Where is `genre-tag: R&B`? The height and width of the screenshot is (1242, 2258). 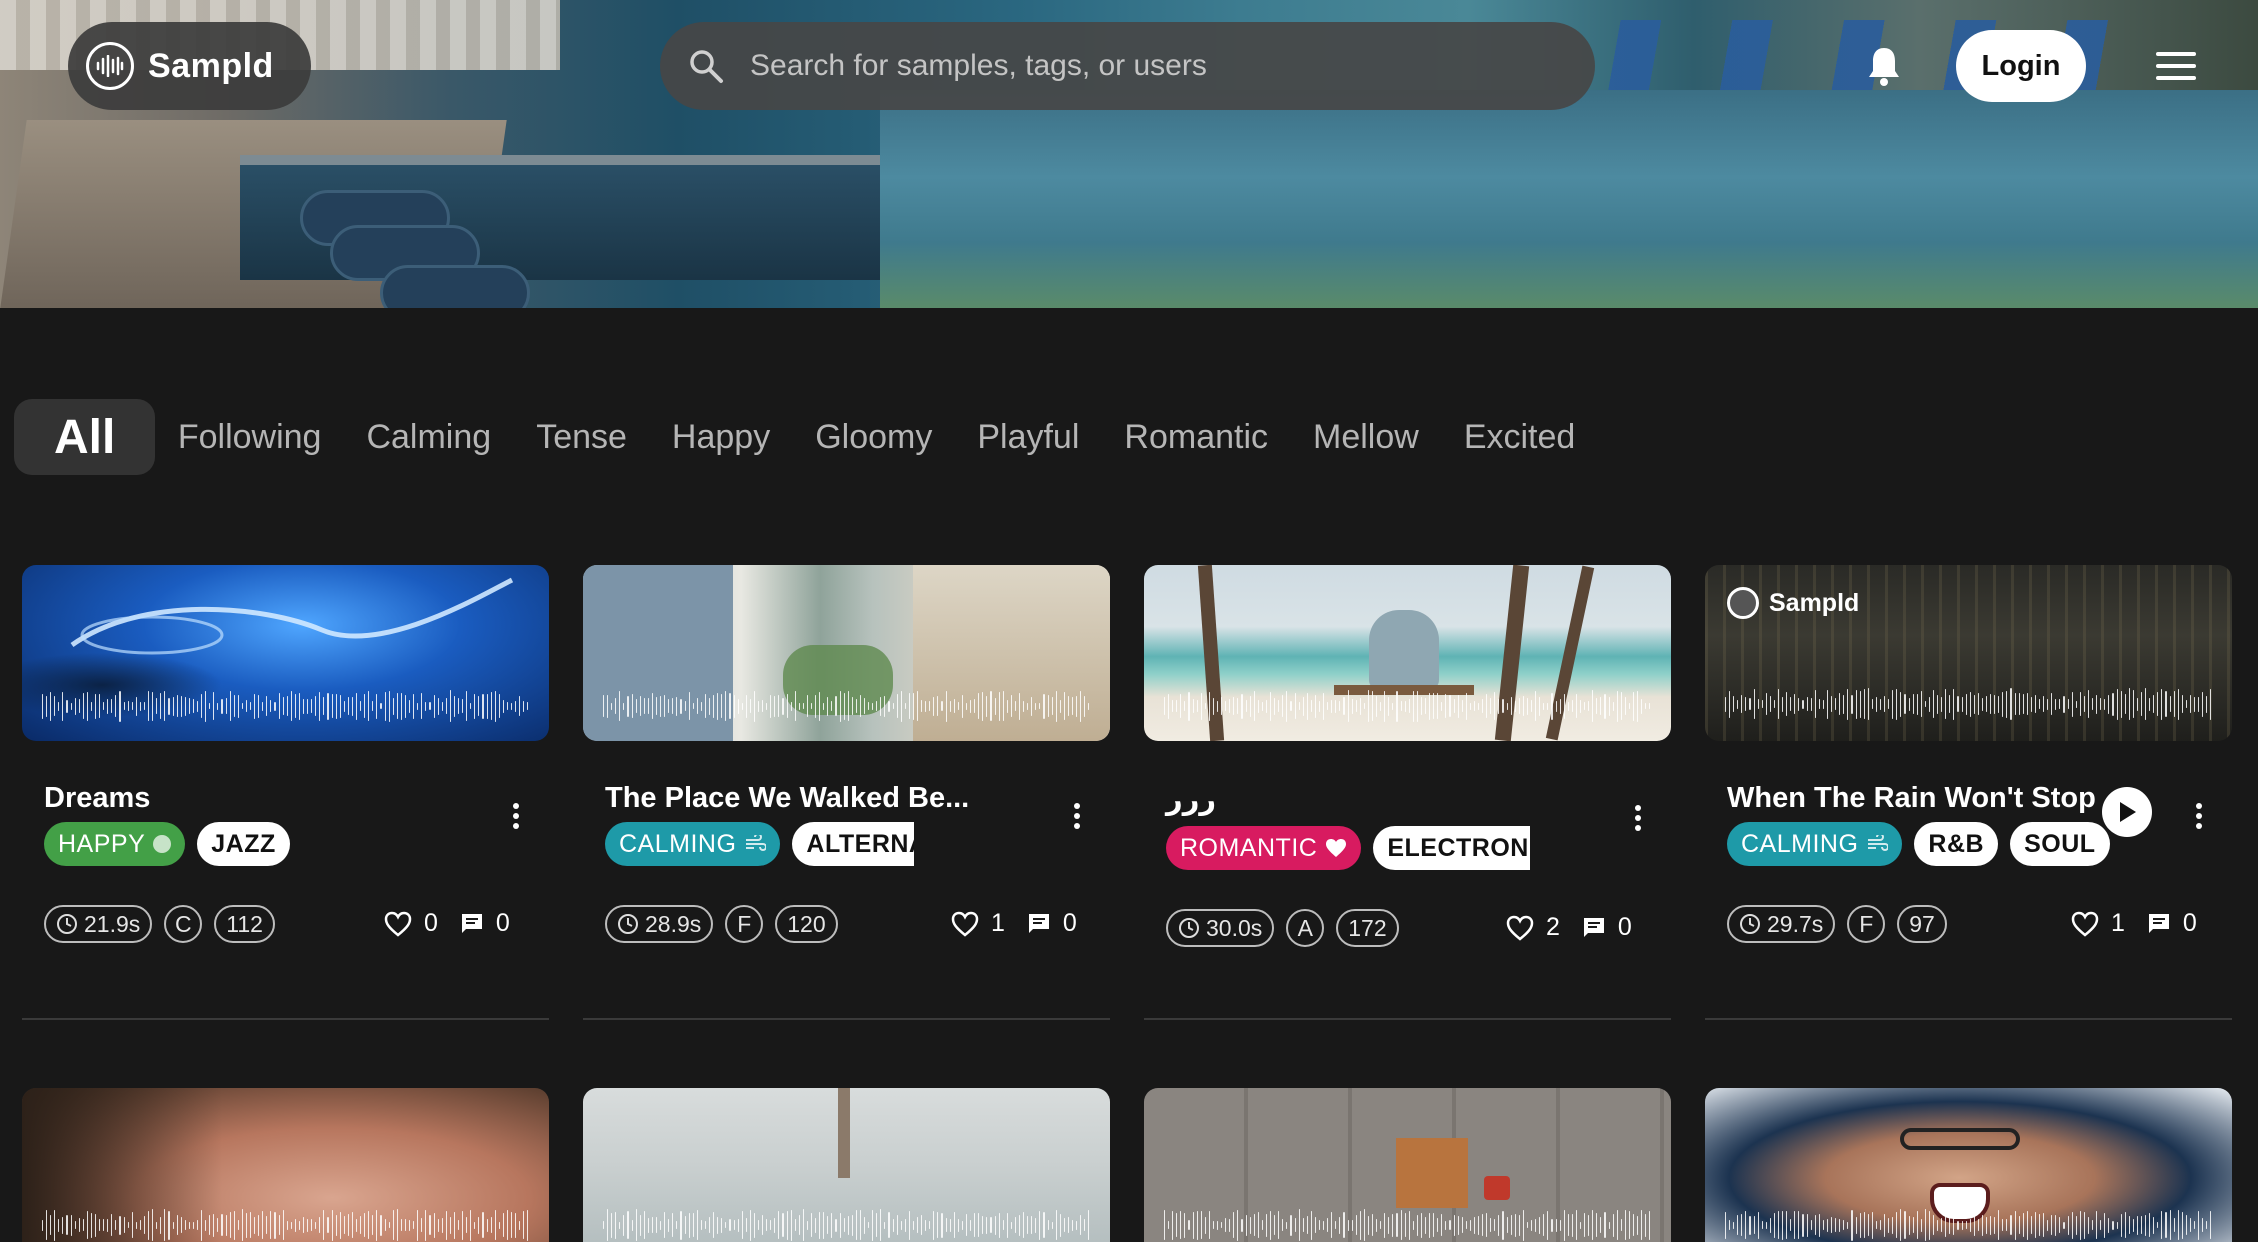
genre-tag: R&B is located at coordinates (1956, 844).